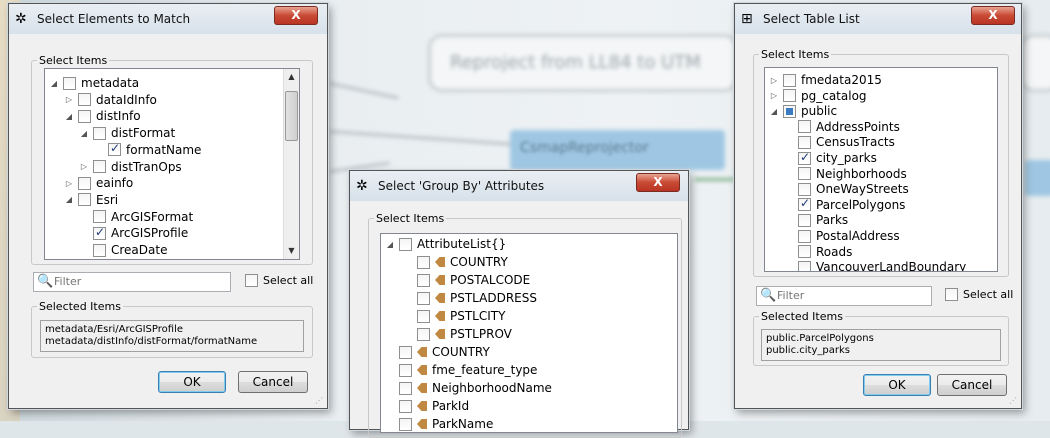 The height and width of the screenshot is (438, 1050). What do you see at coordinates (94, 83) in the screenshot?
I see `tree-row: ◢ metadata` at bounding box center [94, 83].